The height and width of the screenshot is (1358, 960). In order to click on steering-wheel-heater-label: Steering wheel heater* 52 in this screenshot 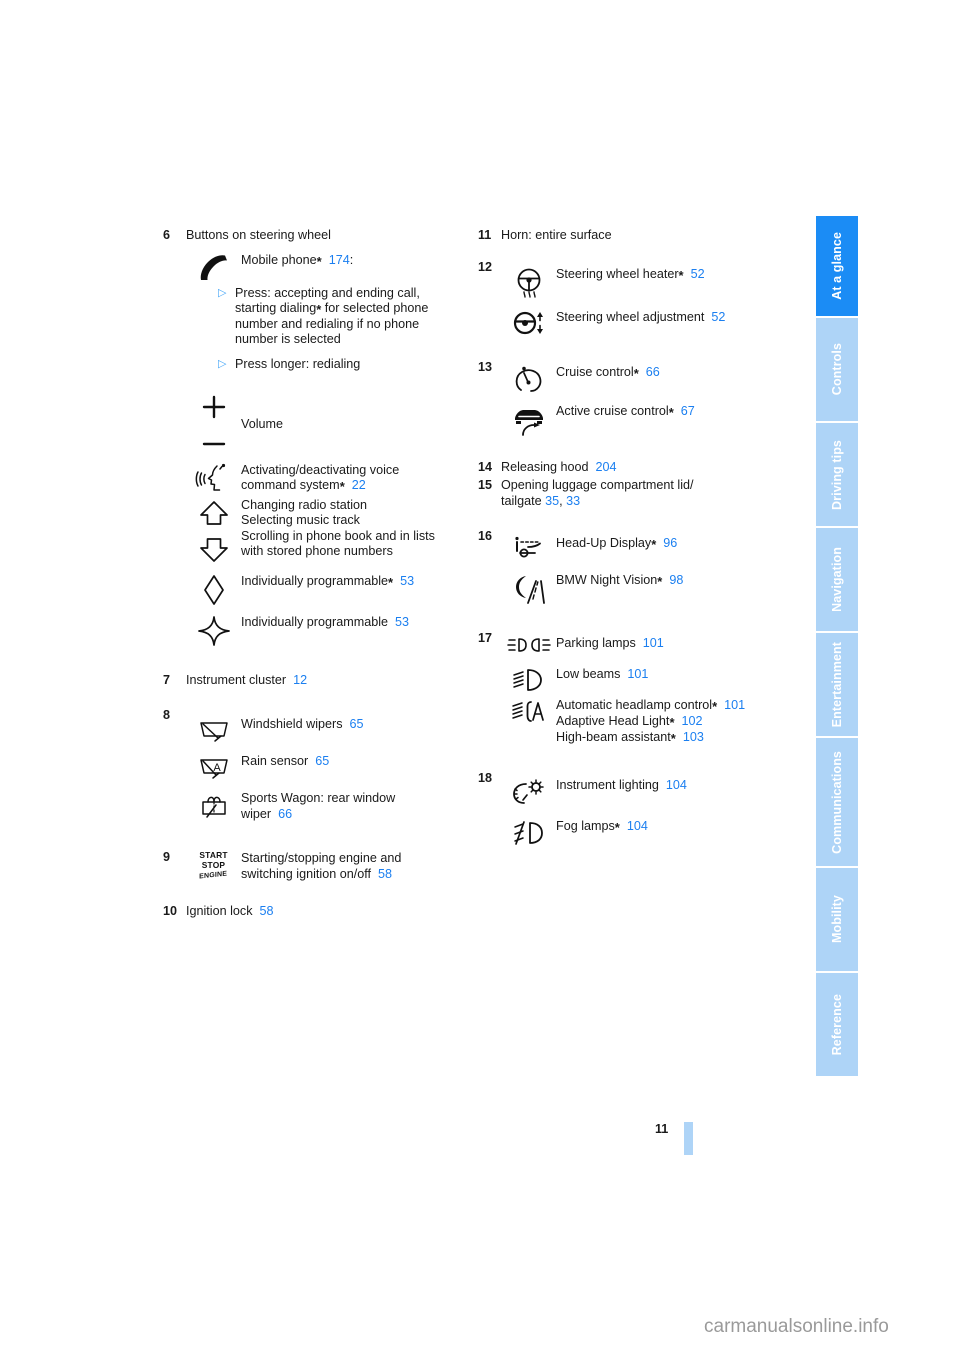, I will do `click(682, 274)`.